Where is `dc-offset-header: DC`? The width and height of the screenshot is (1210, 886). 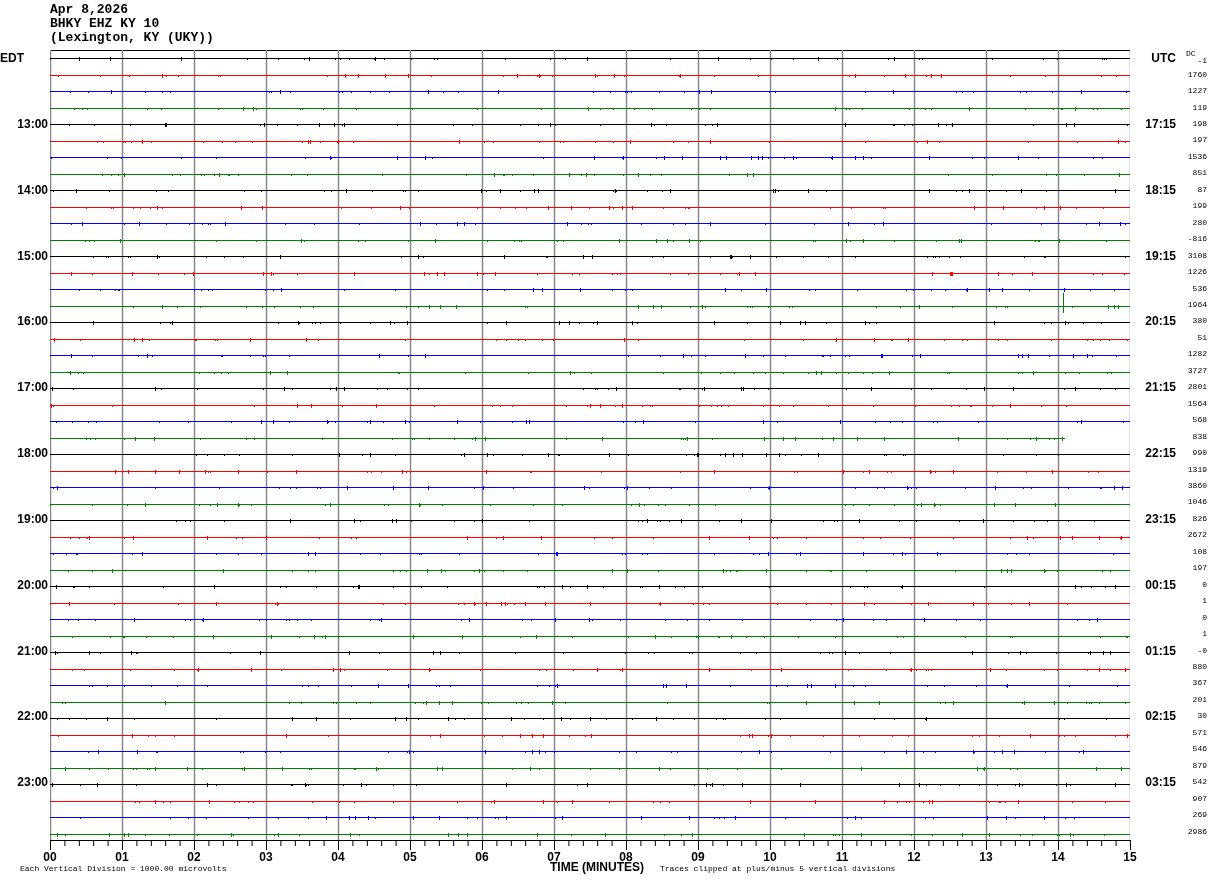
dc-offset-header: DC is located at coordinates (1191, 54).